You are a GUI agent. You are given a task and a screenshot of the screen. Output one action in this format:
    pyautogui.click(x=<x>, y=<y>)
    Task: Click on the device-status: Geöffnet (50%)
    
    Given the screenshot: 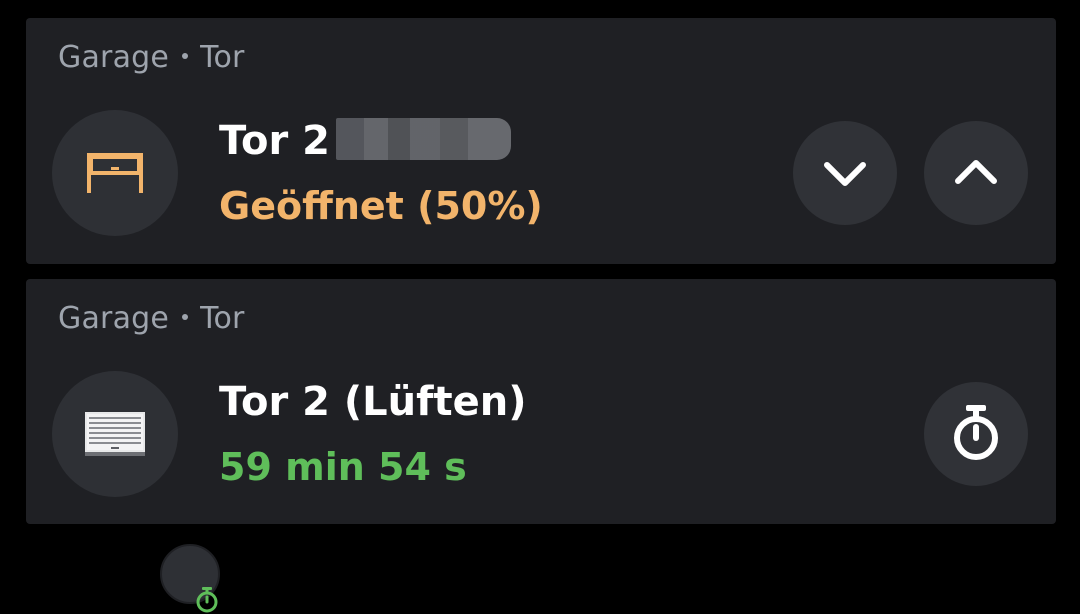 What is the action you would take?
    pyautogui.click(x=381, y=206)
    